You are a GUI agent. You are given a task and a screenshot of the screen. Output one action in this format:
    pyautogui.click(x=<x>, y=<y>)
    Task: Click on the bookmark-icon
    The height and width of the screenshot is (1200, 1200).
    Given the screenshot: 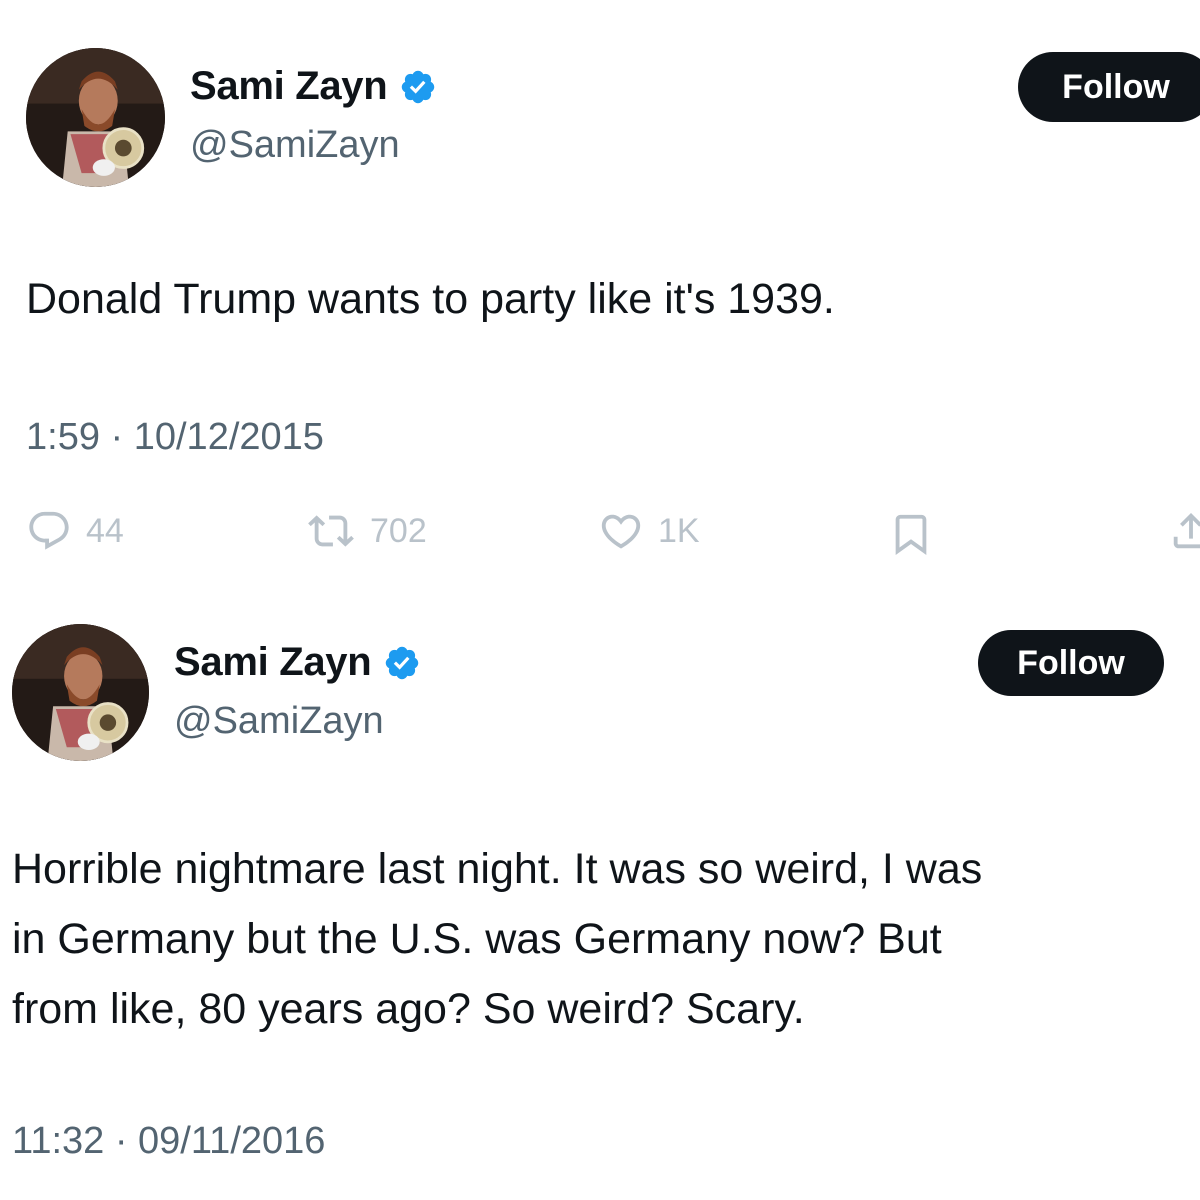 What is the action you would take?
    pyautogui.click(x=911, y=534)
    